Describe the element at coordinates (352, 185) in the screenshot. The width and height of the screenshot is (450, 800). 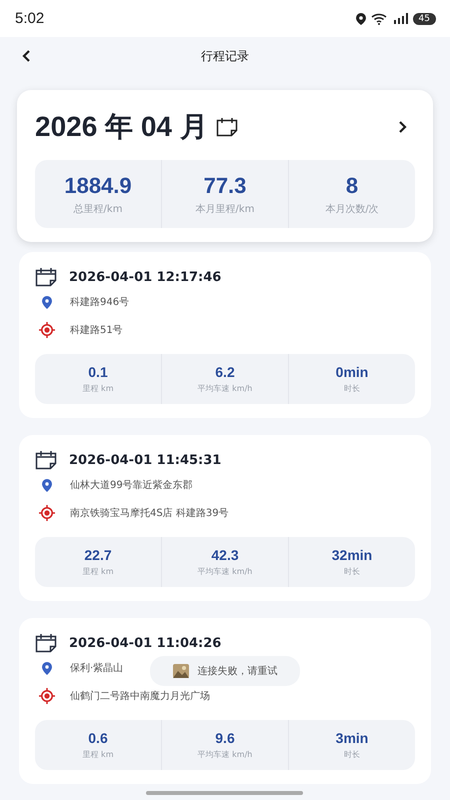
I see `stat-value: 8` at that location.